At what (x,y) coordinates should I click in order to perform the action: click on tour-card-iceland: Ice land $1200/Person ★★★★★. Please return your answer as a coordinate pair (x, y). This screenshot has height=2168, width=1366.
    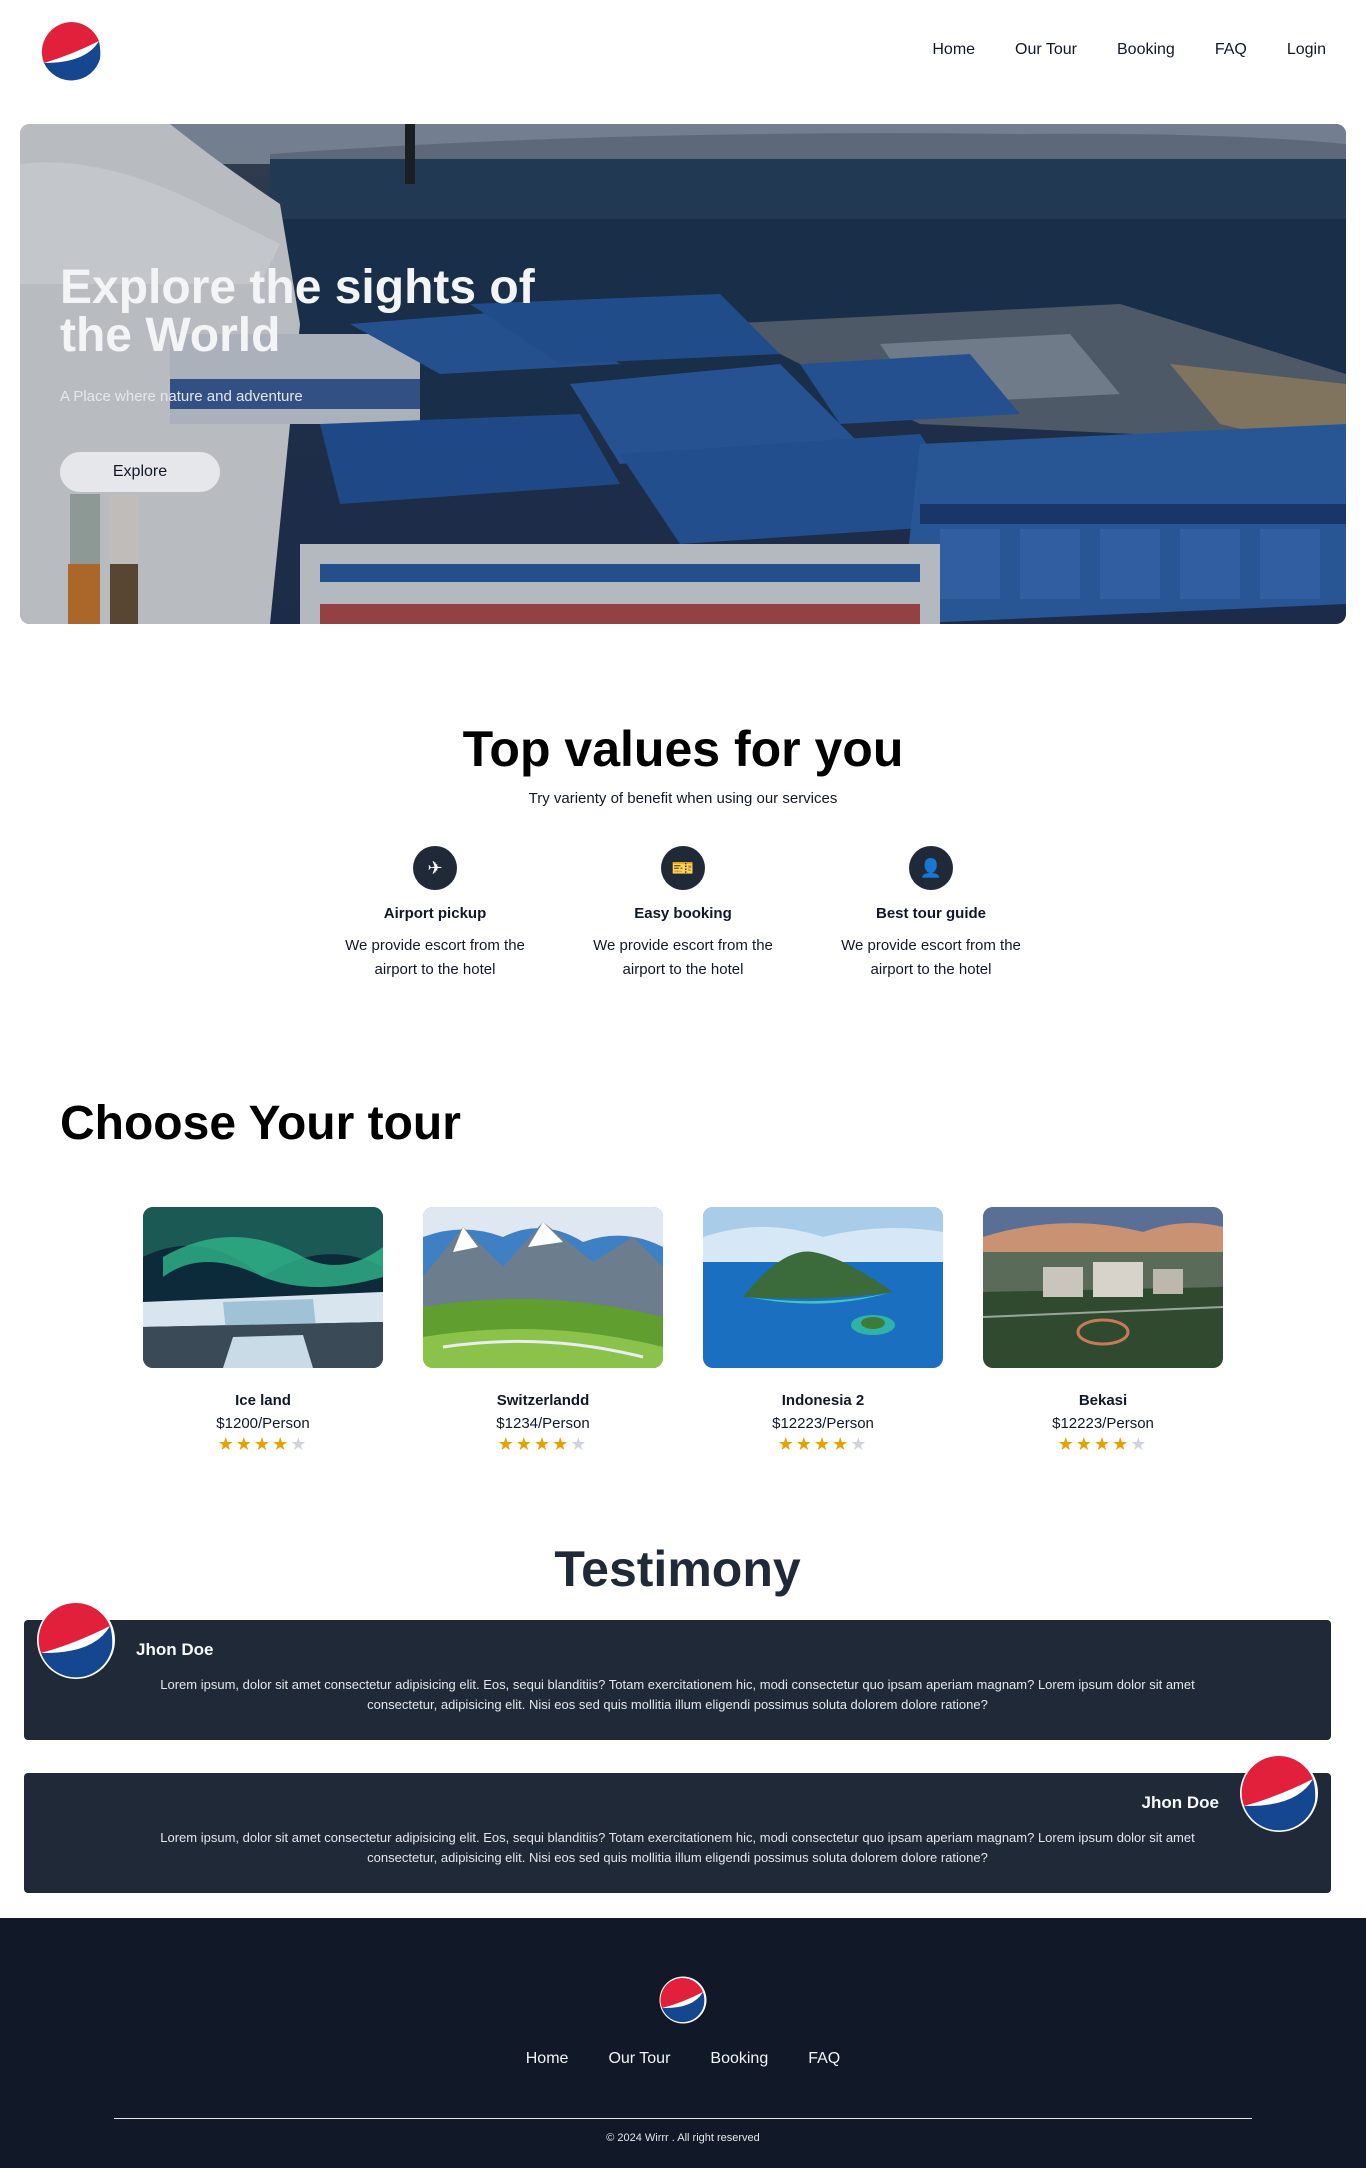
    Looking at the image, I should click on (263, 1330).